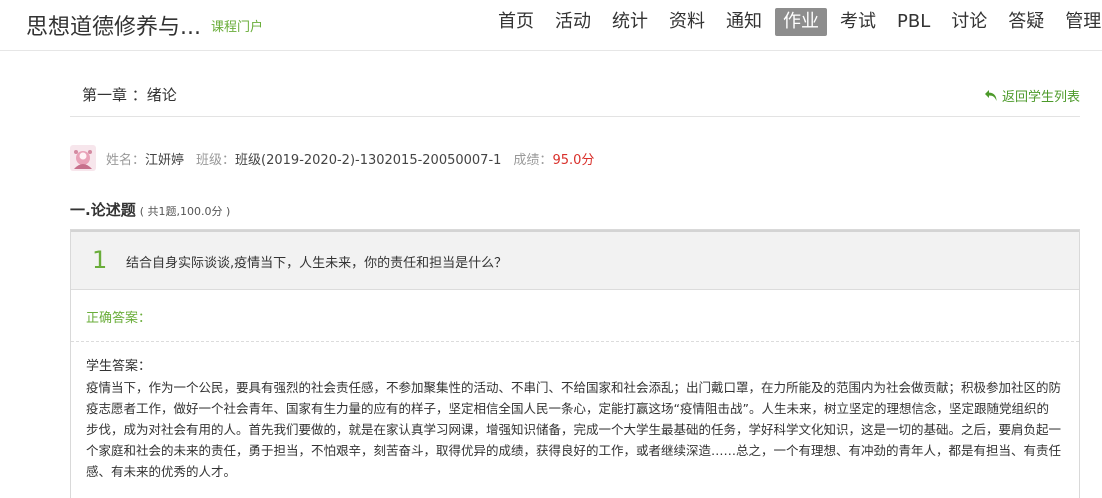 The height and width of the screenshot is (498, 1102). Describe the element at coordinates (119, 318) in the screenshot. I see `correct-answer-label: 正确答案：` at that location.